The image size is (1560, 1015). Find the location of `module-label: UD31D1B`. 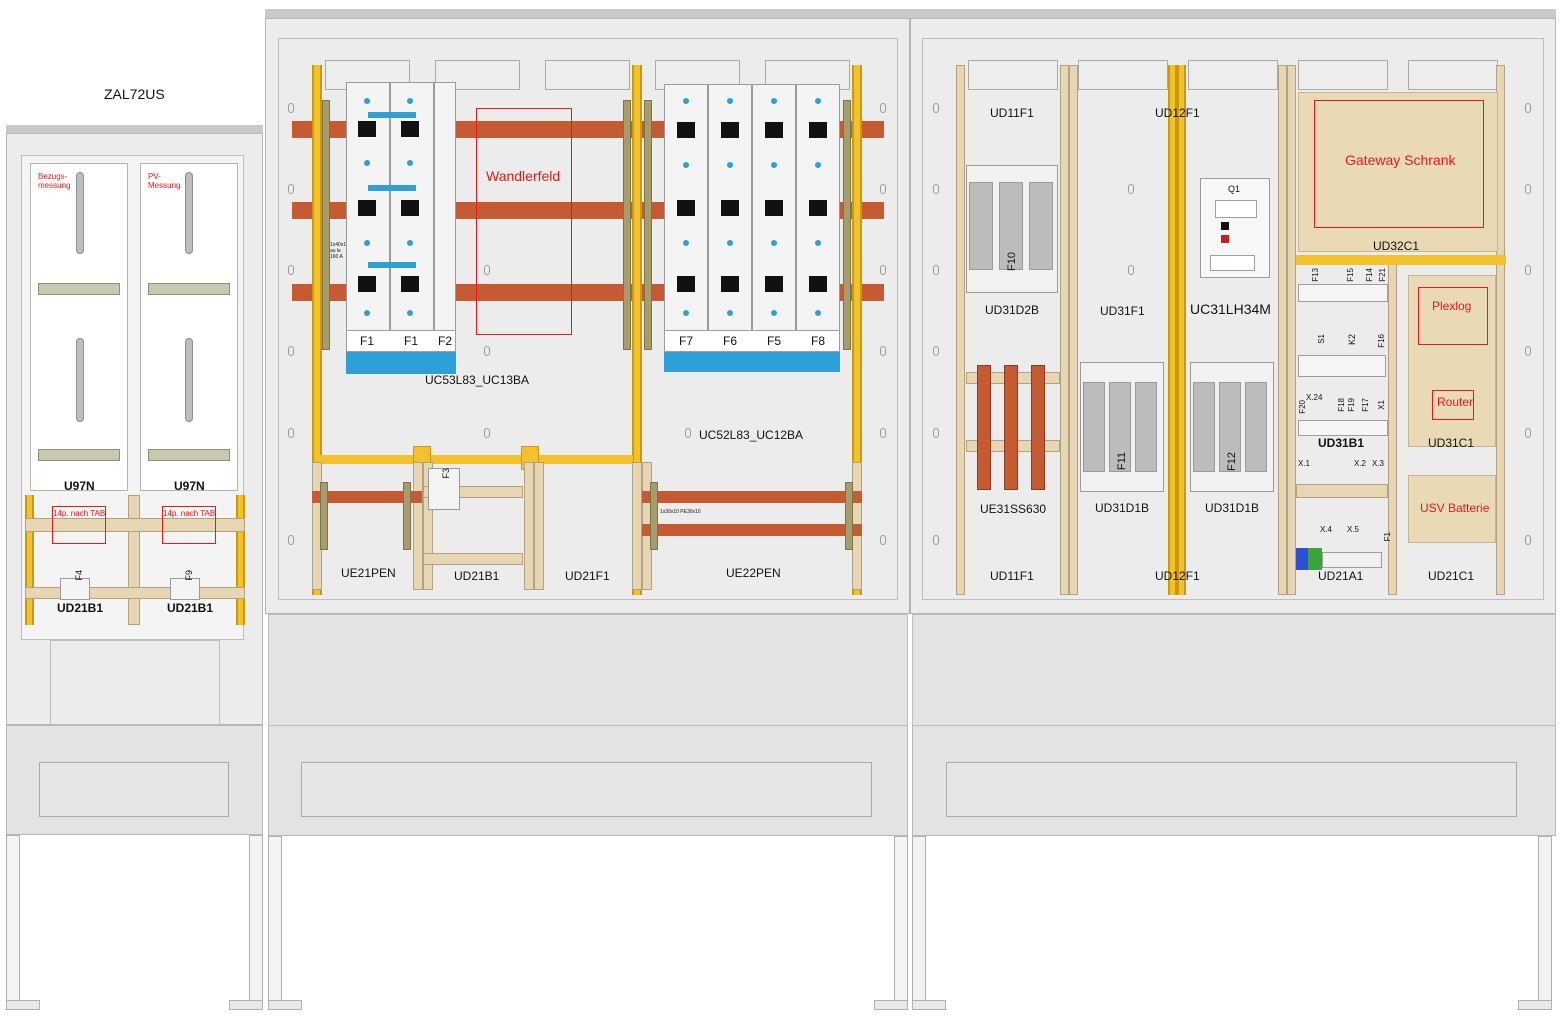

module-label: UD31D1B is located at coordinates (1122, 508).